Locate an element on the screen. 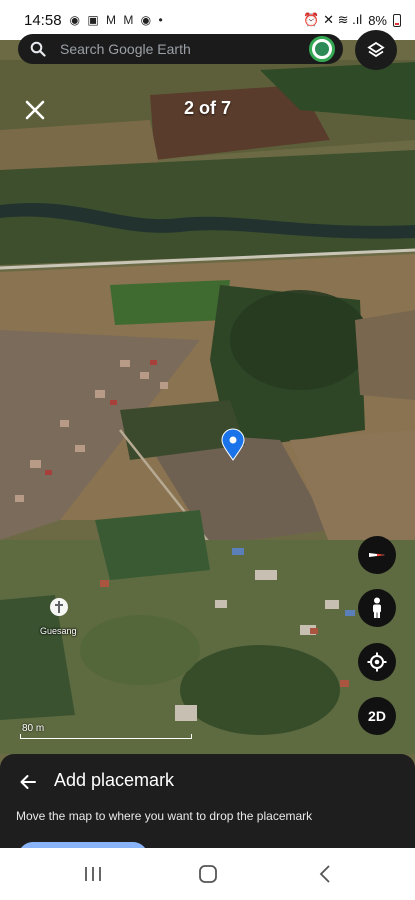  back-nav-button is located at coordinates (325, 874).